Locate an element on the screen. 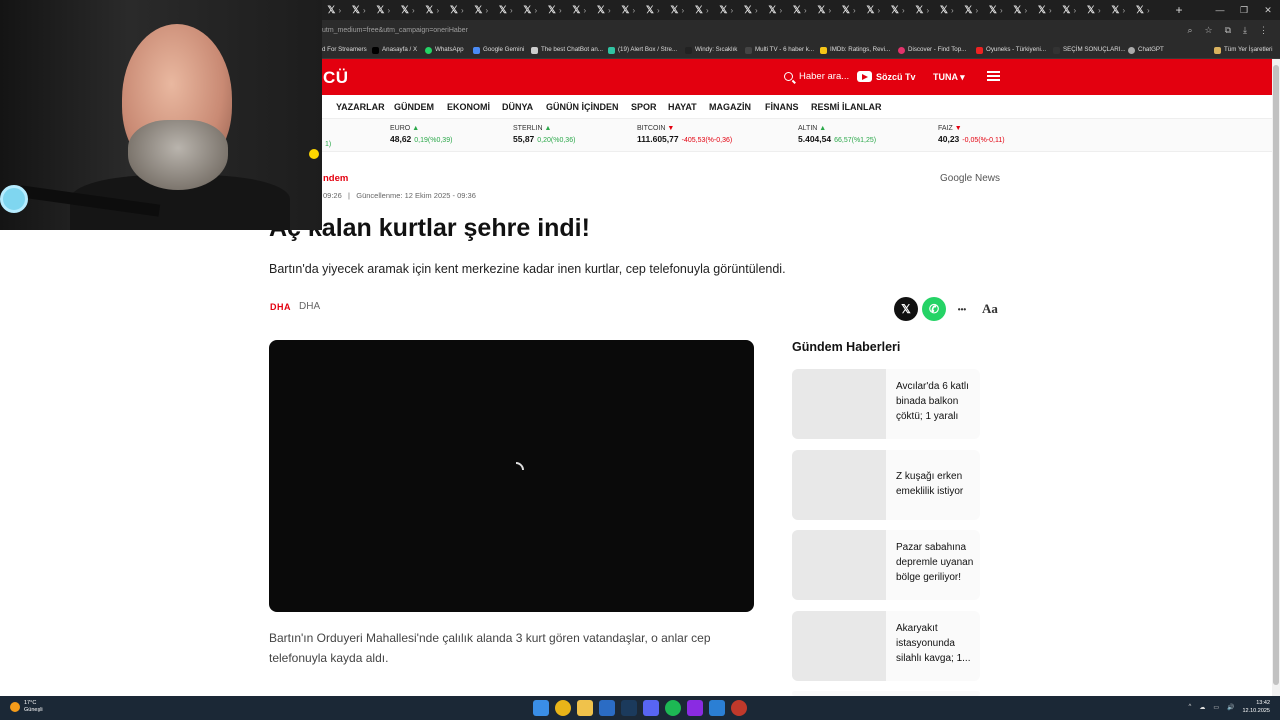 The height and width of the screenshot is (720, 1280). ticker-item: ALTIN ▲ 5.404,54 66,57(%1,25) is located at coordinates (837, 134).